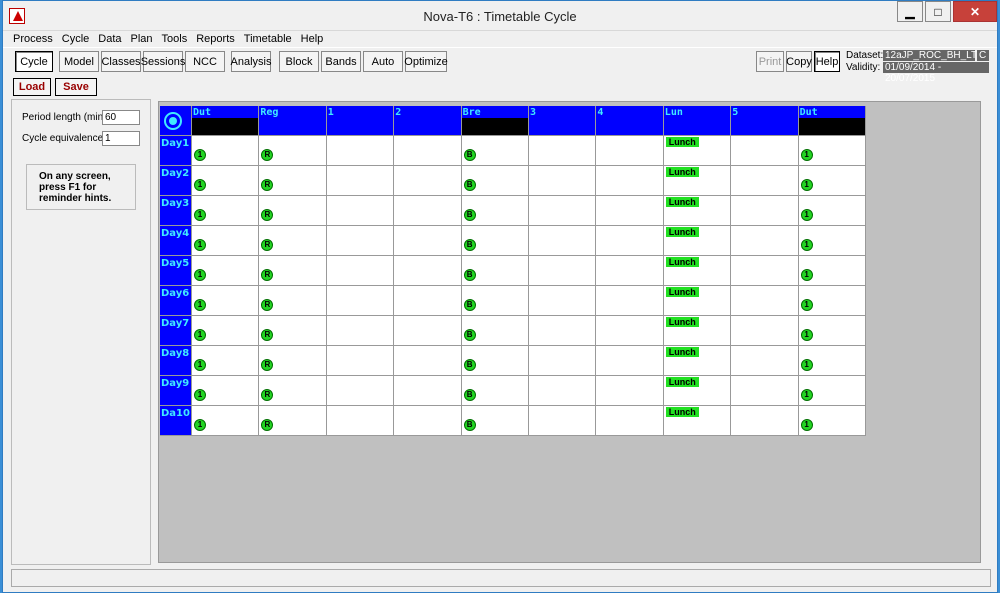 Image resolution: width=1000 pixels, height=593 pixels. Describe the element at coordinates (176, 391) in the screenshot. I see `day-row-header: Day9` at that location.